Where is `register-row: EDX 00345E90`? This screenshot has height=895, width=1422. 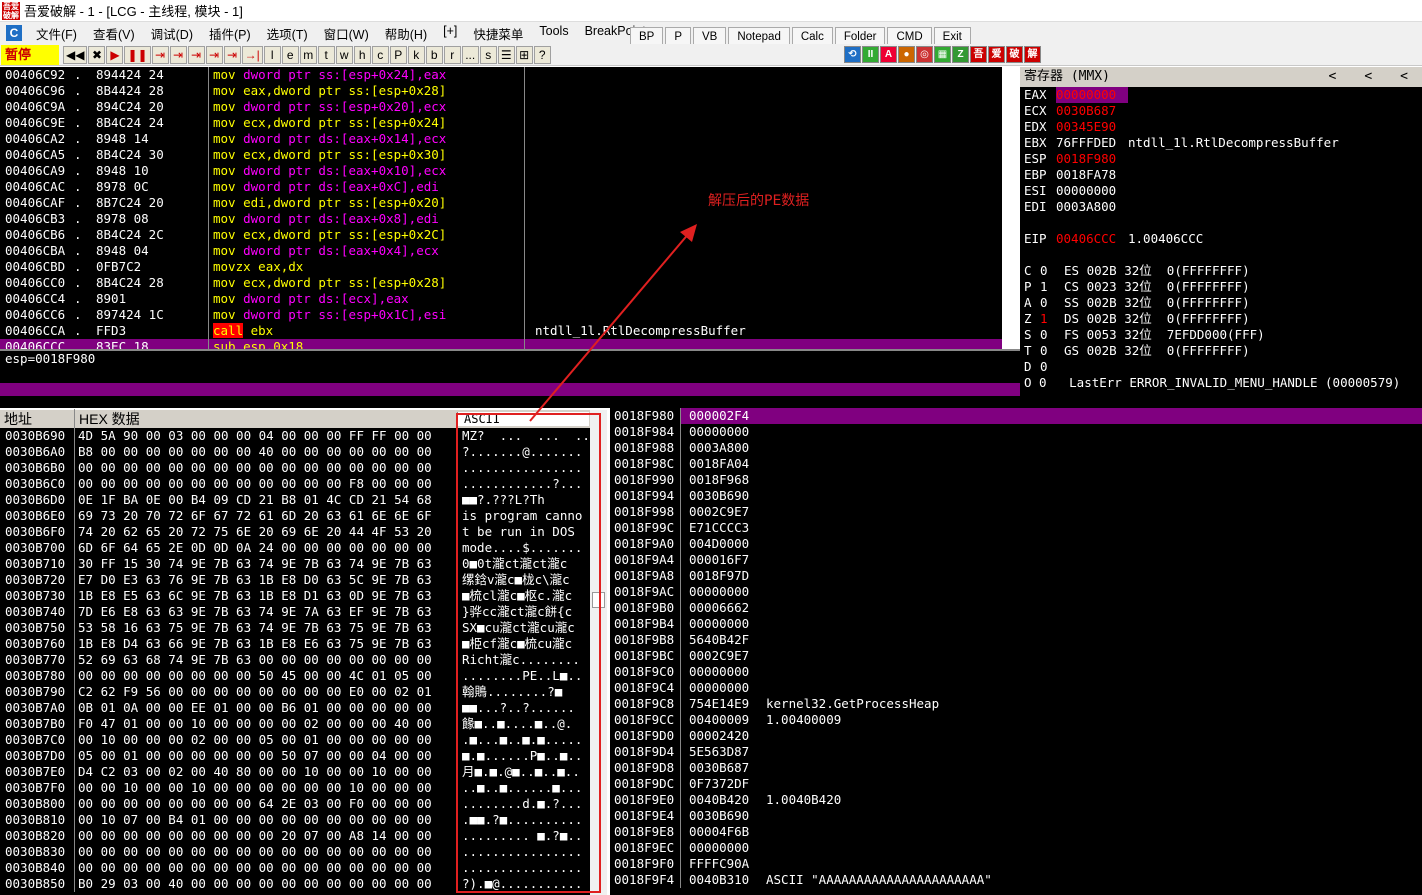
register-row: EDX 00345E90 is located at coordinates (1221, 127).